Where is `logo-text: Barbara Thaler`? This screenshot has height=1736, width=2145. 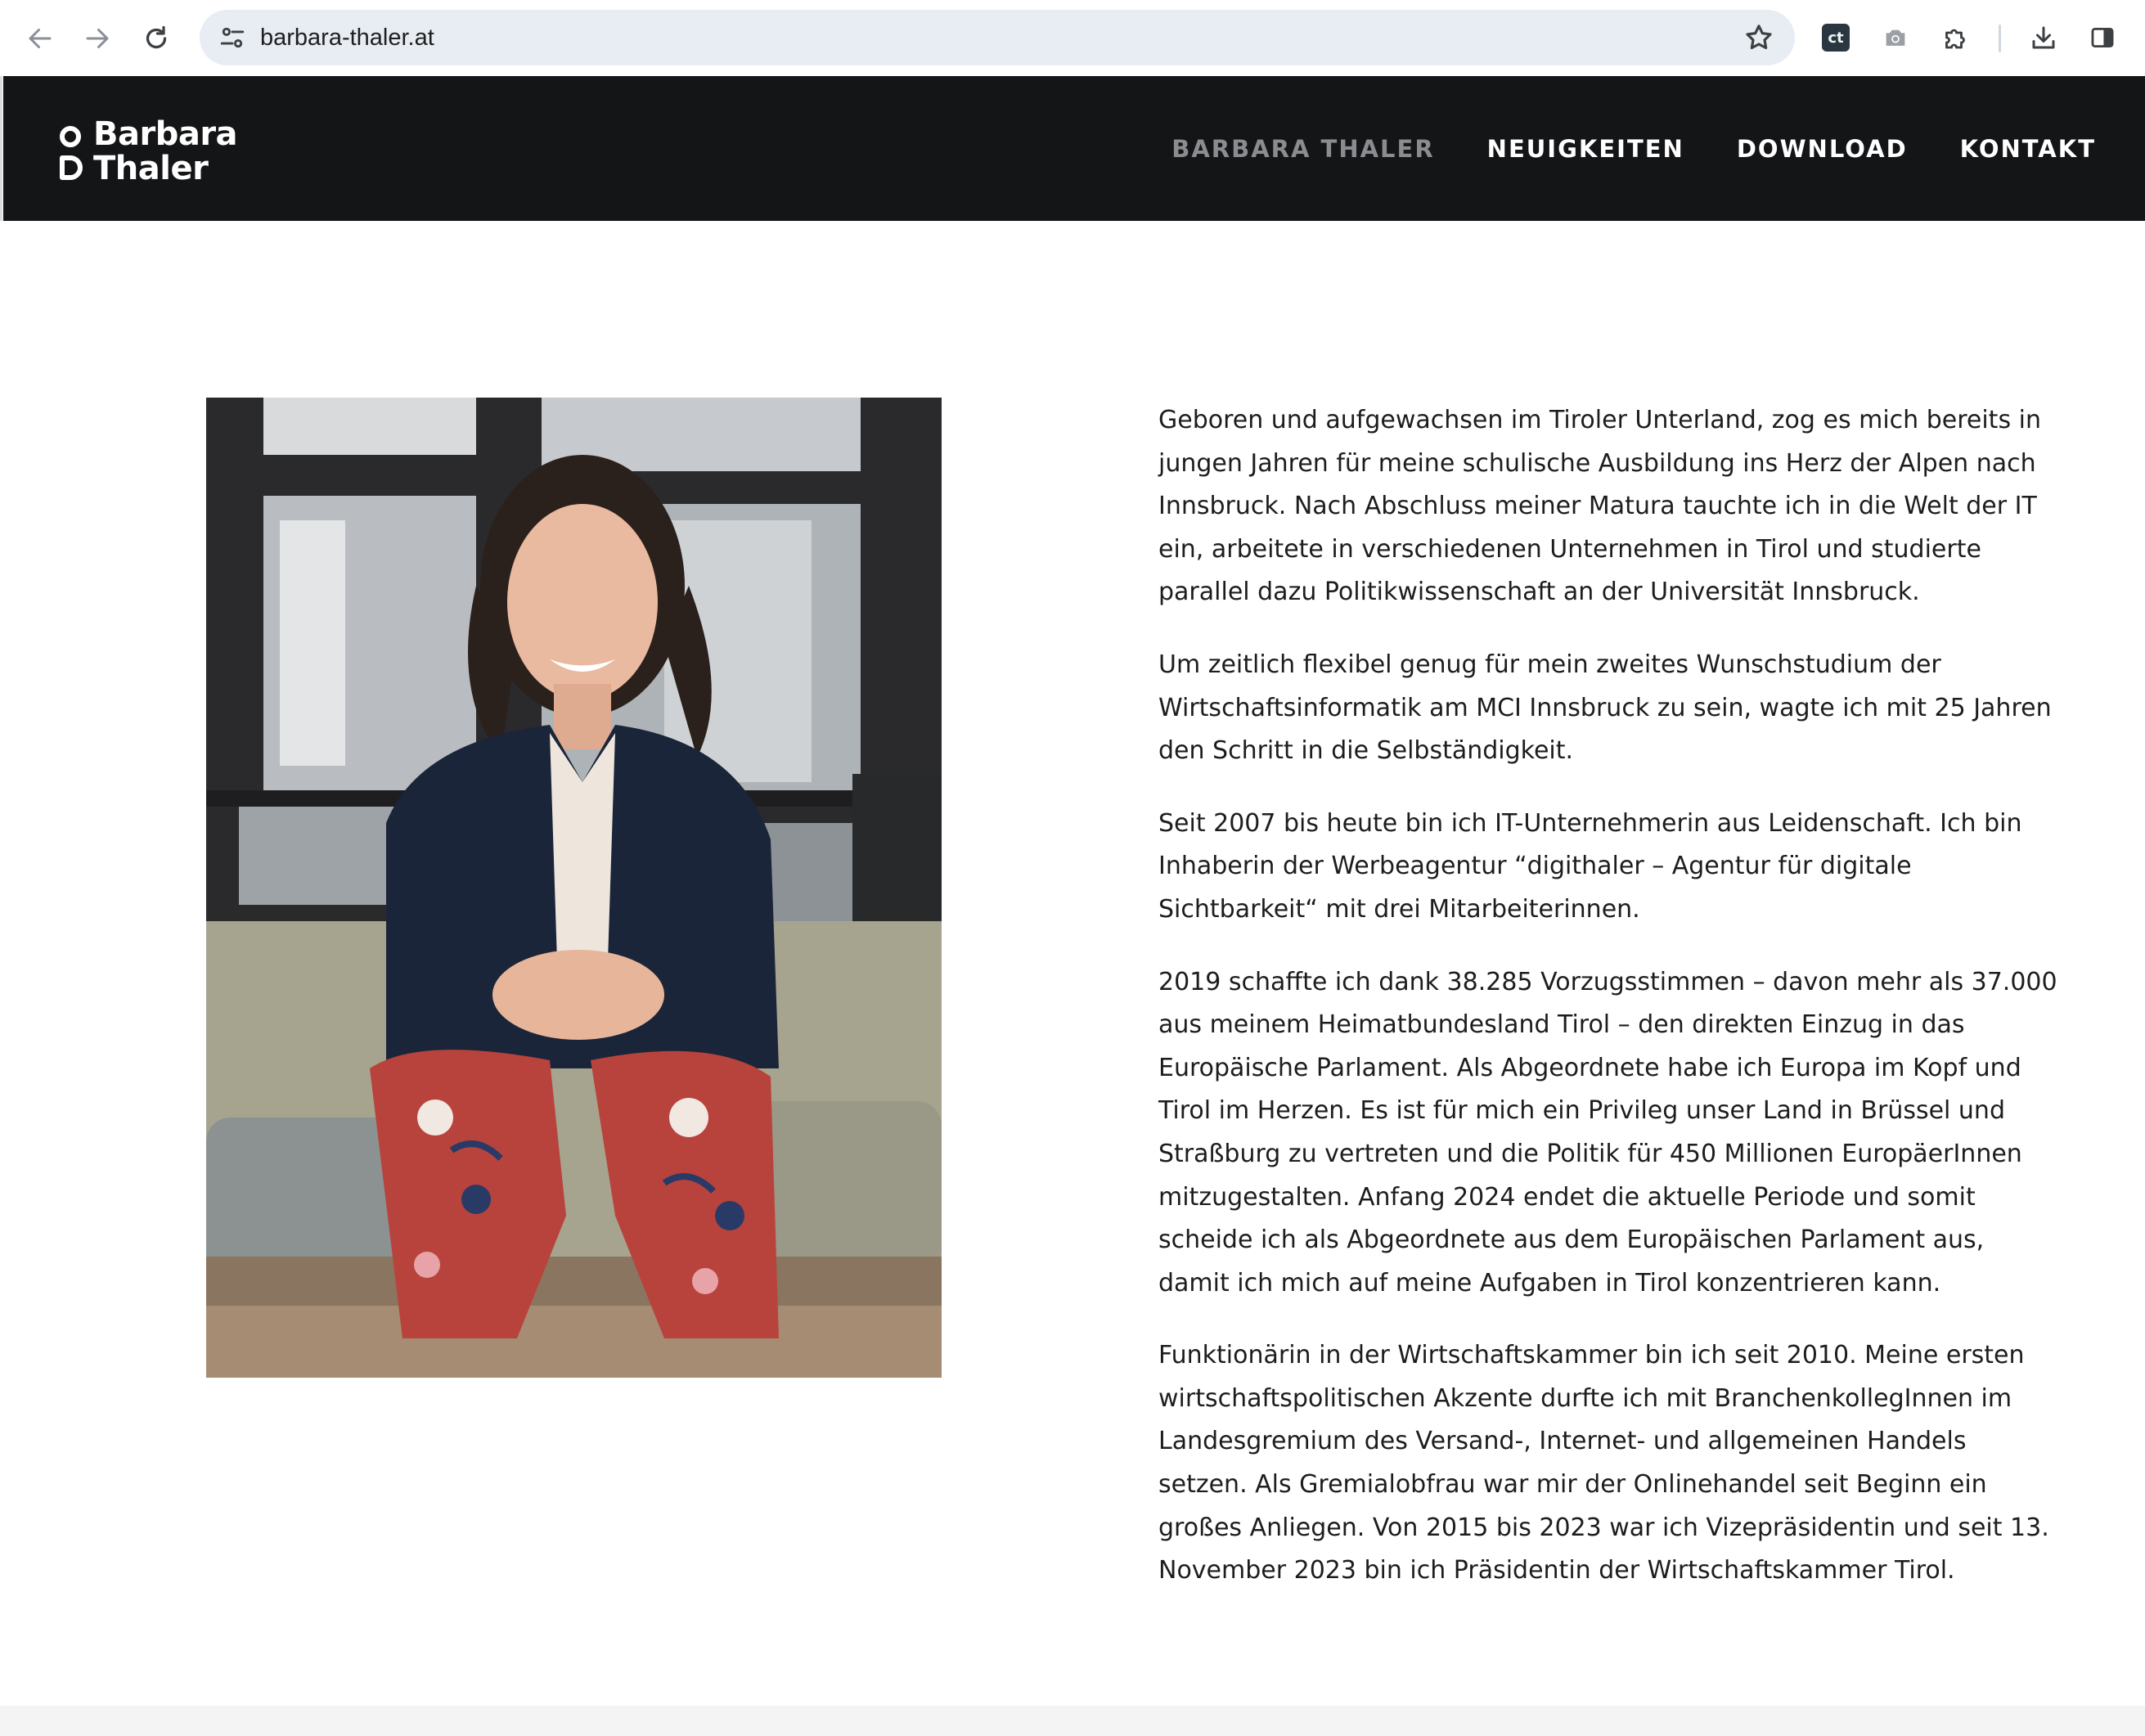
logo-text: Barbara Thaler is located at coordinates (165, 151).